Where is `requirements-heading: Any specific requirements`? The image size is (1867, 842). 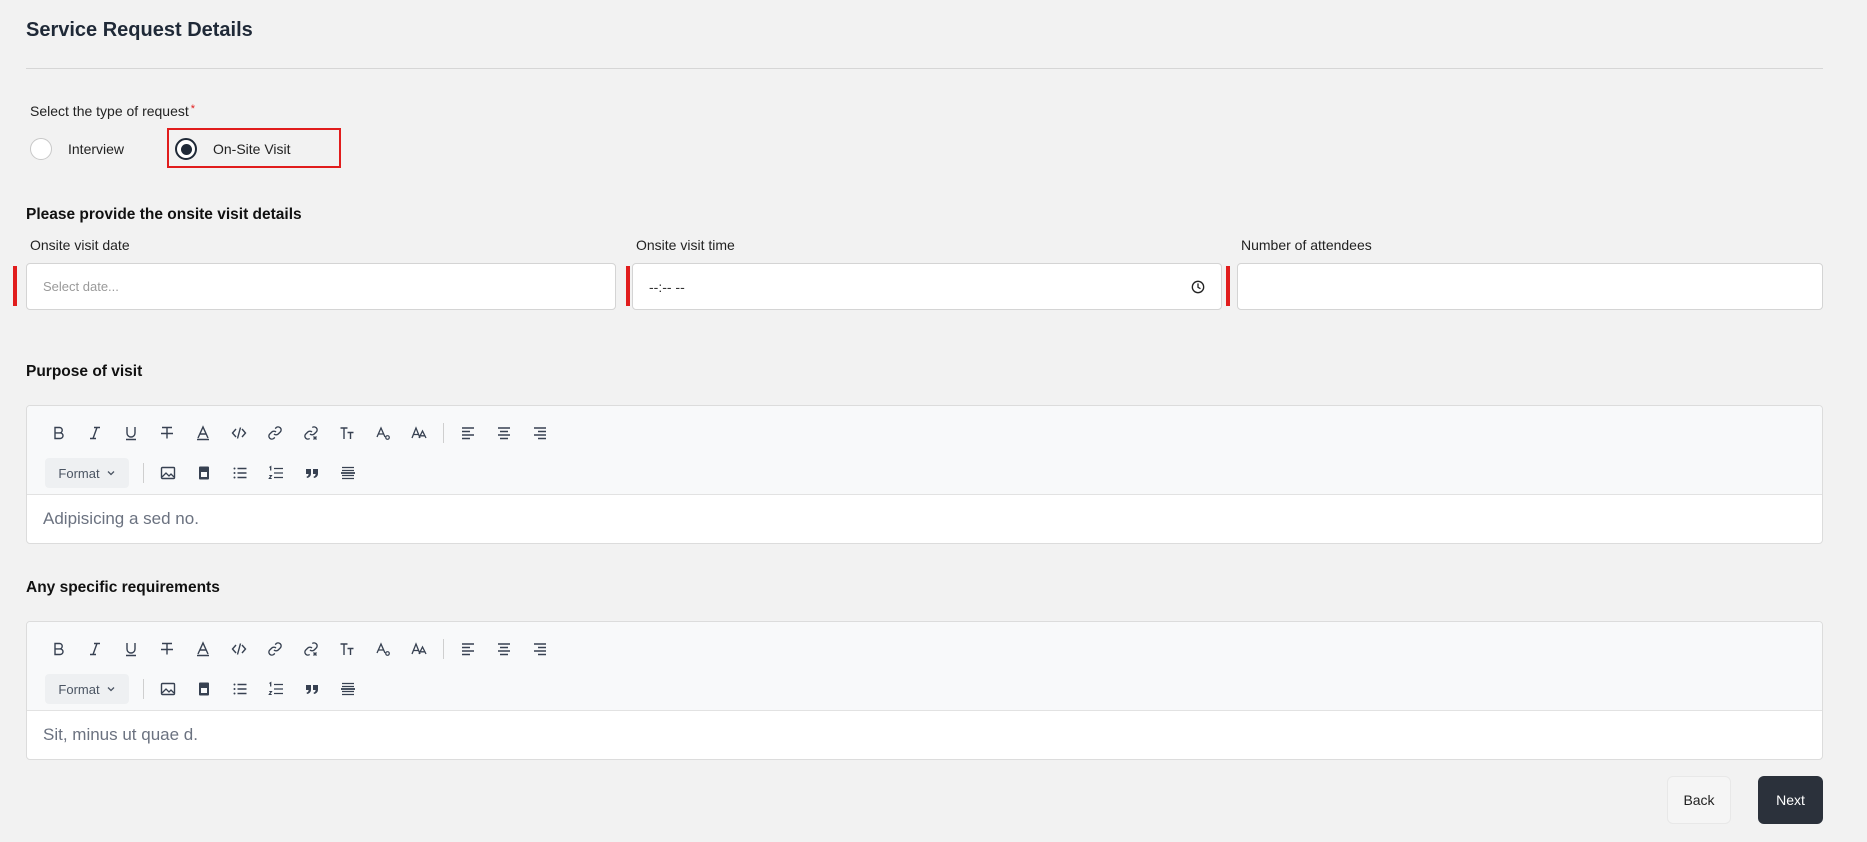
requirements-heading: Any specific requirements is located at coordinates (123, 587).